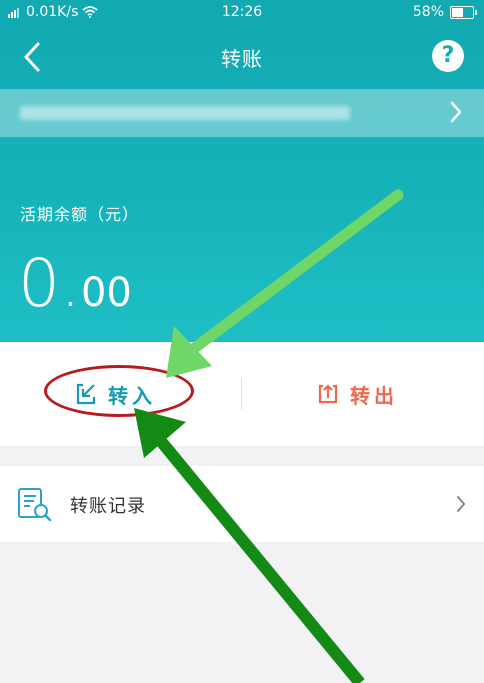 The image size is (484, 683). What do you see at coordinates (242, 504) in the screenshot?
I see `transfer-records-item: 转账记录` at bounding box center [242, 504].